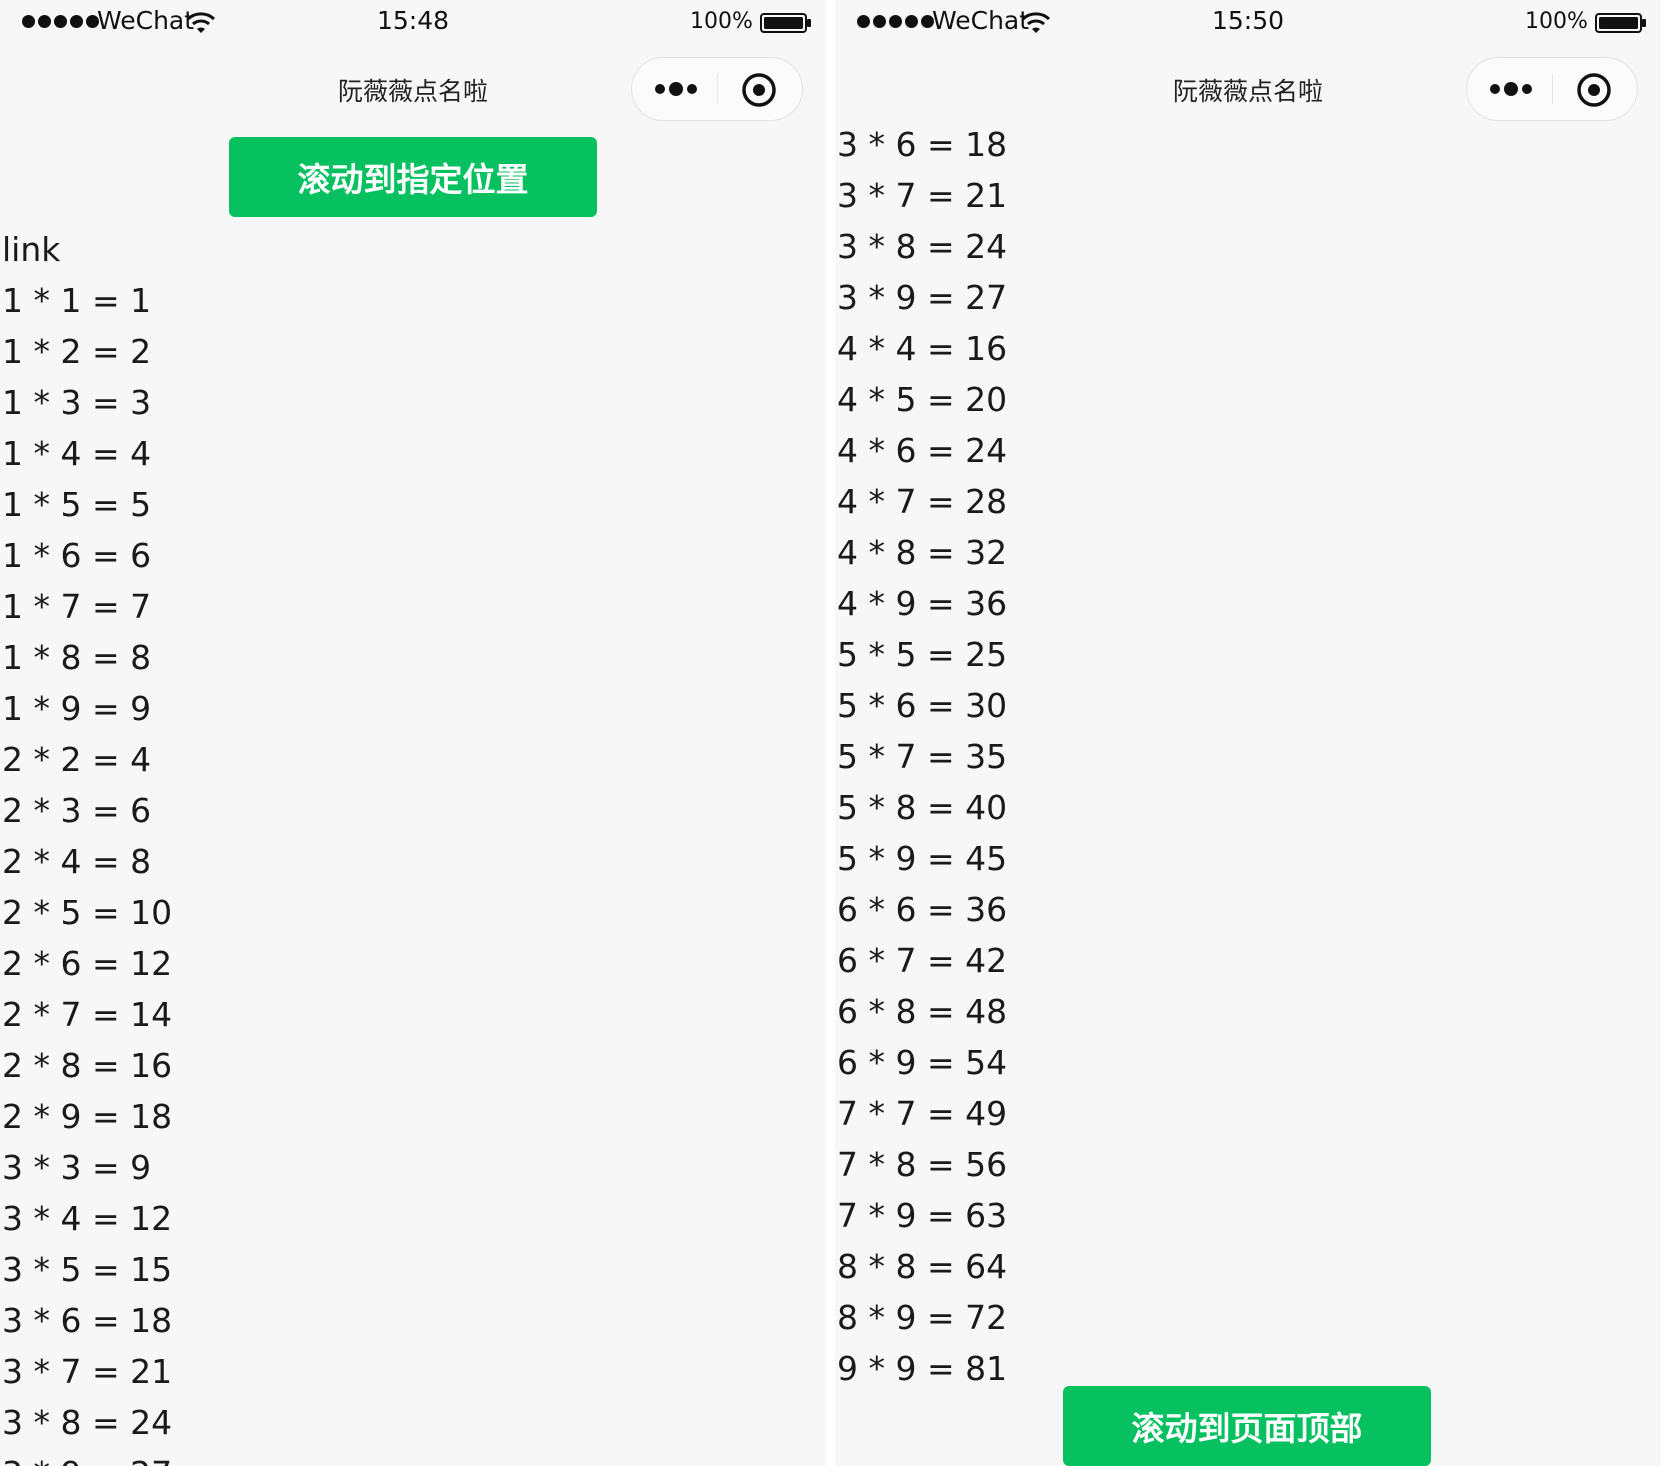 This screenshot has width=1665, height=1466. I want to click on list-item: 7 * 7 = 49, so click(922, 1113).